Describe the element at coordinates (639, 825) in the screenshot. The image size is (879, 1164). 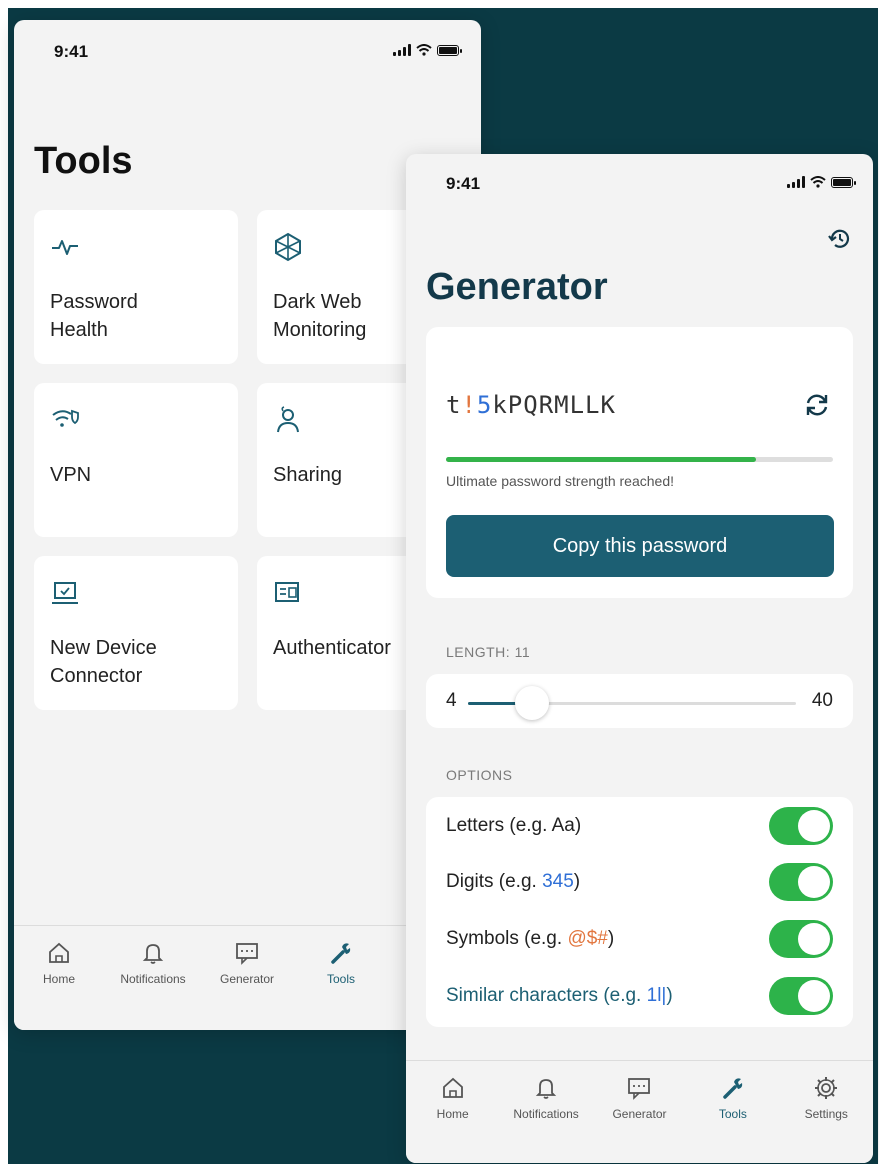
I see `option-letters: Letters (e.g. Aa)` at that location.